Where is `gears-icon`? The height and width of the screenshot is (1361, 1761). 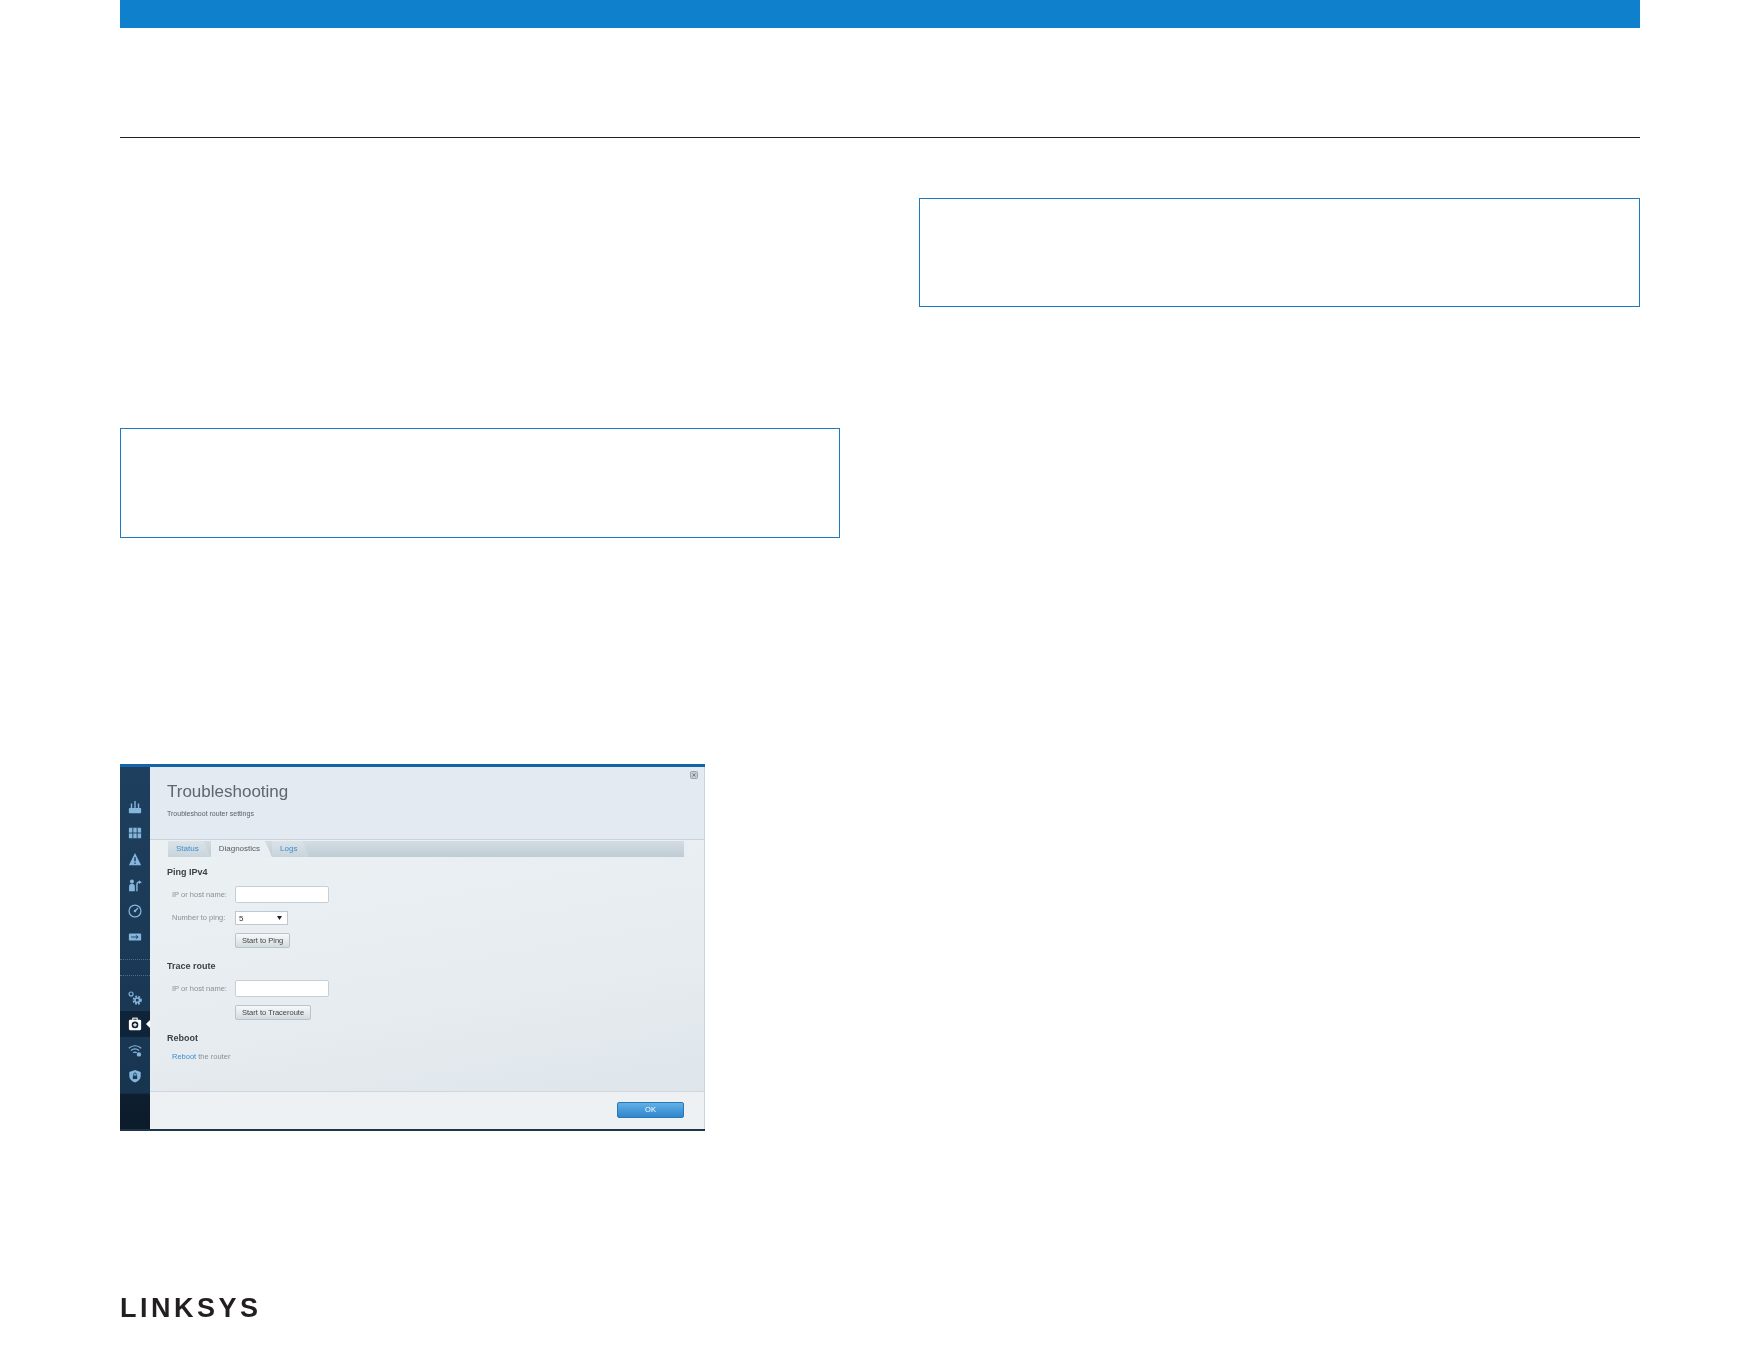
gears-icon is located at coordinates (135, 998).